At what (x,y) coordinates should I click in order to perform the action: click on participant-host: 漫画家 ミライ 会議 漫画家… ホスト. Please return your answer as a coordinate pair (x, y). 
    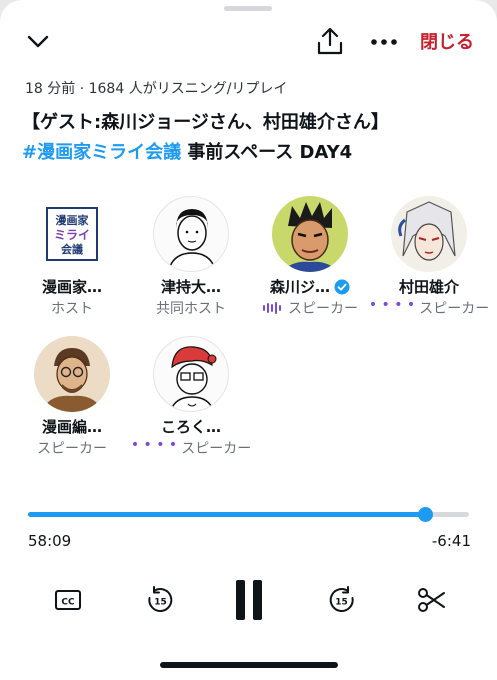
    Looking at the image, I should click on (72, 257).